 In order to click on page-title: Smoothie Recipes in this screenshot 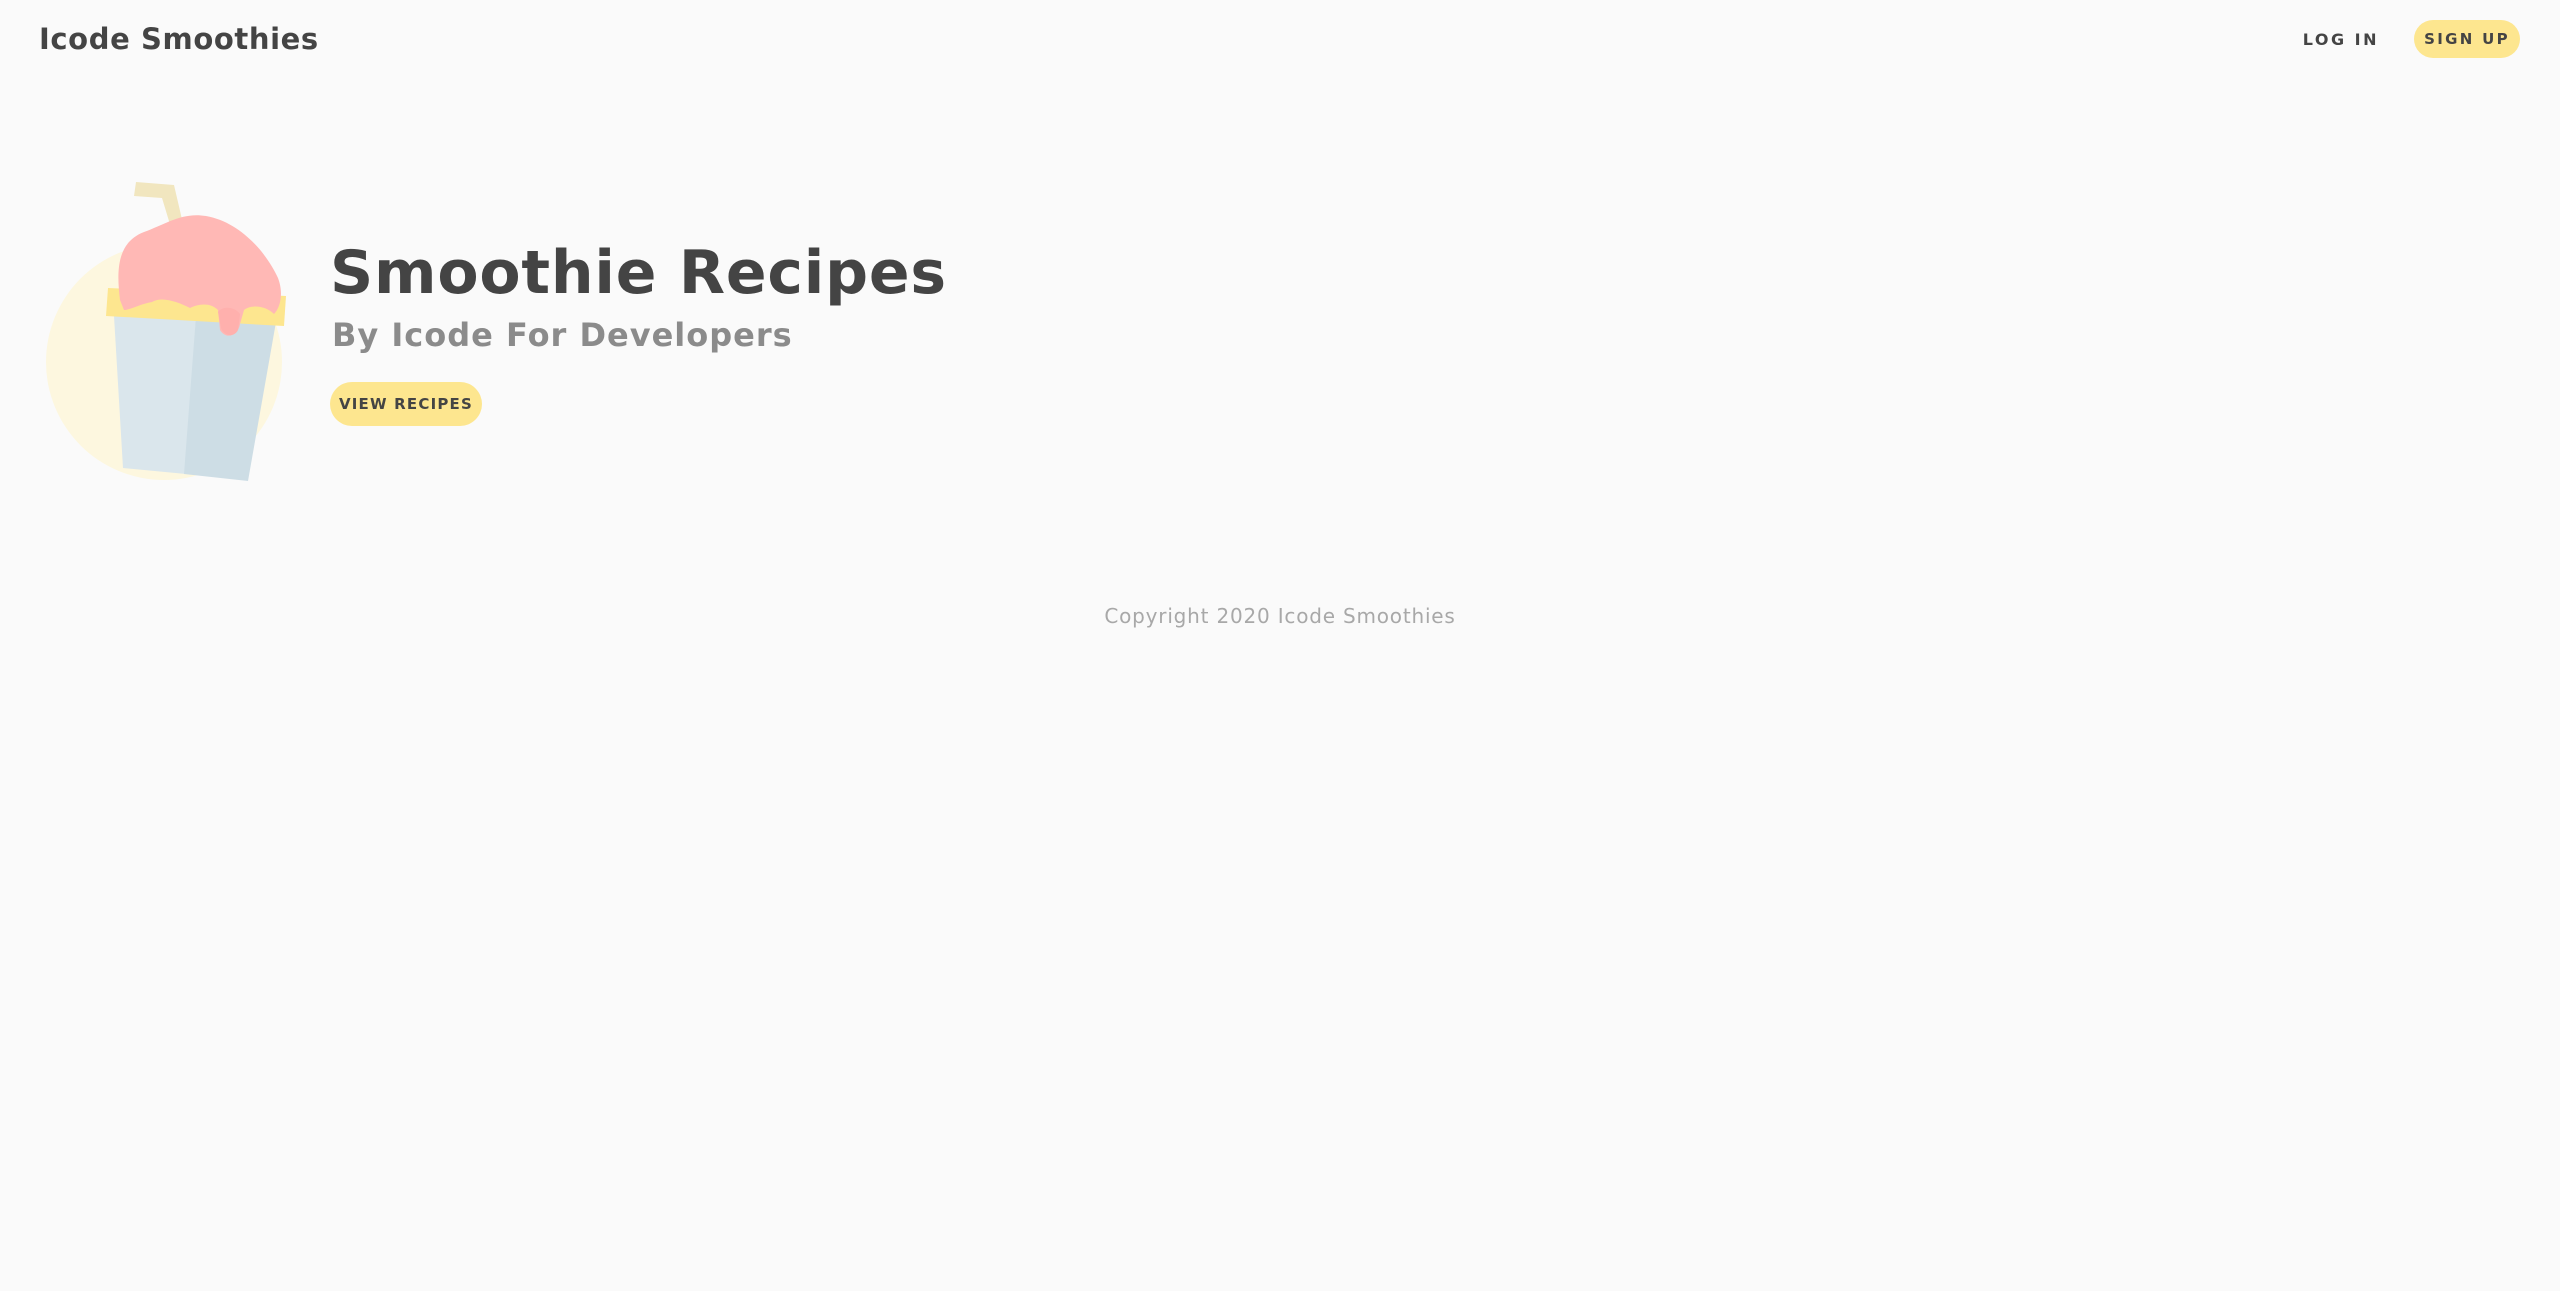, I will do `click(638, 273)`.